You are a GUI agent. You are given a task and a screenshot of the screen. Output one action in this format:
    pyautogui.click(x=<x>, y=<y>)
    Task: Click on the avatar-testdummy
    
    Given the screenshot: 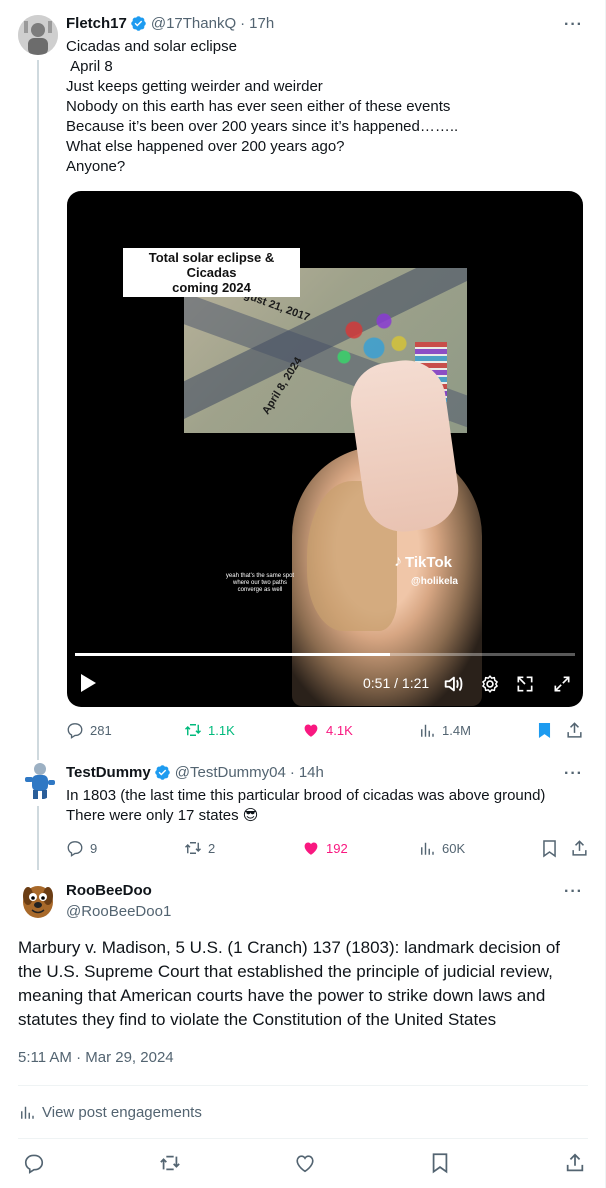 What is the action you would take?
    pyautogui.click(x=38, y=780)
    